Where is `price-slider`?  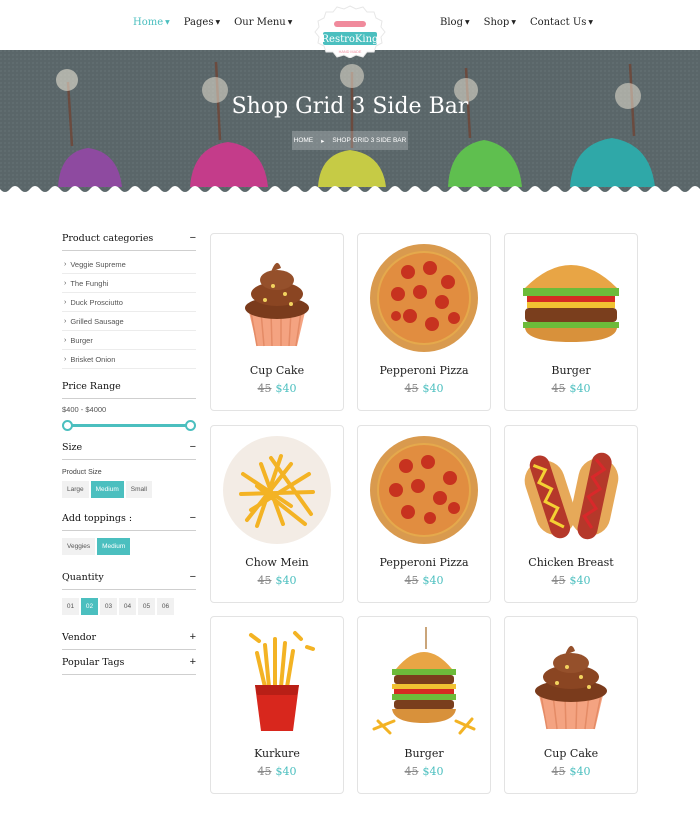 price-slider is located at coordinates (129, 426).